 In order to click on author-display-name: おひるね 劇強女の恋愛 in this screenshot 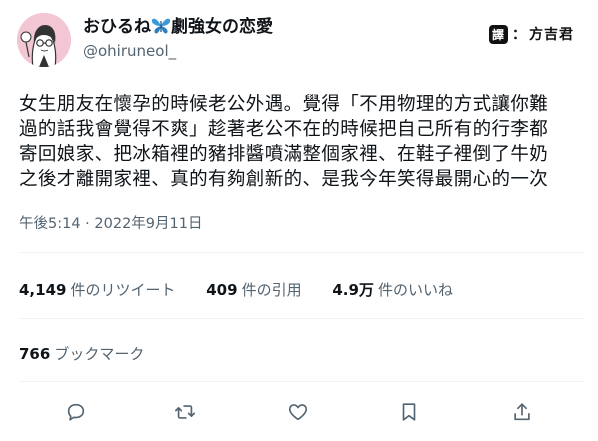, I will do `click(178, 27)`.